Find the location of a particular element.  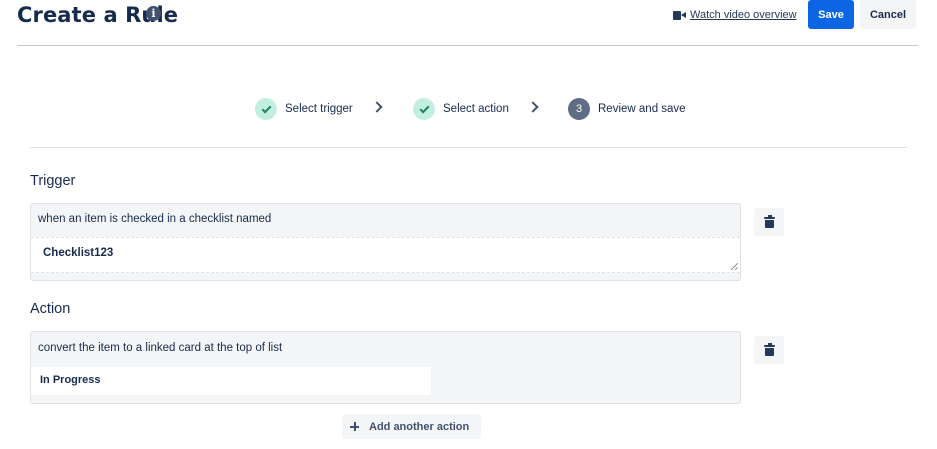

save-button: Save is located at coordinates (831, 14).